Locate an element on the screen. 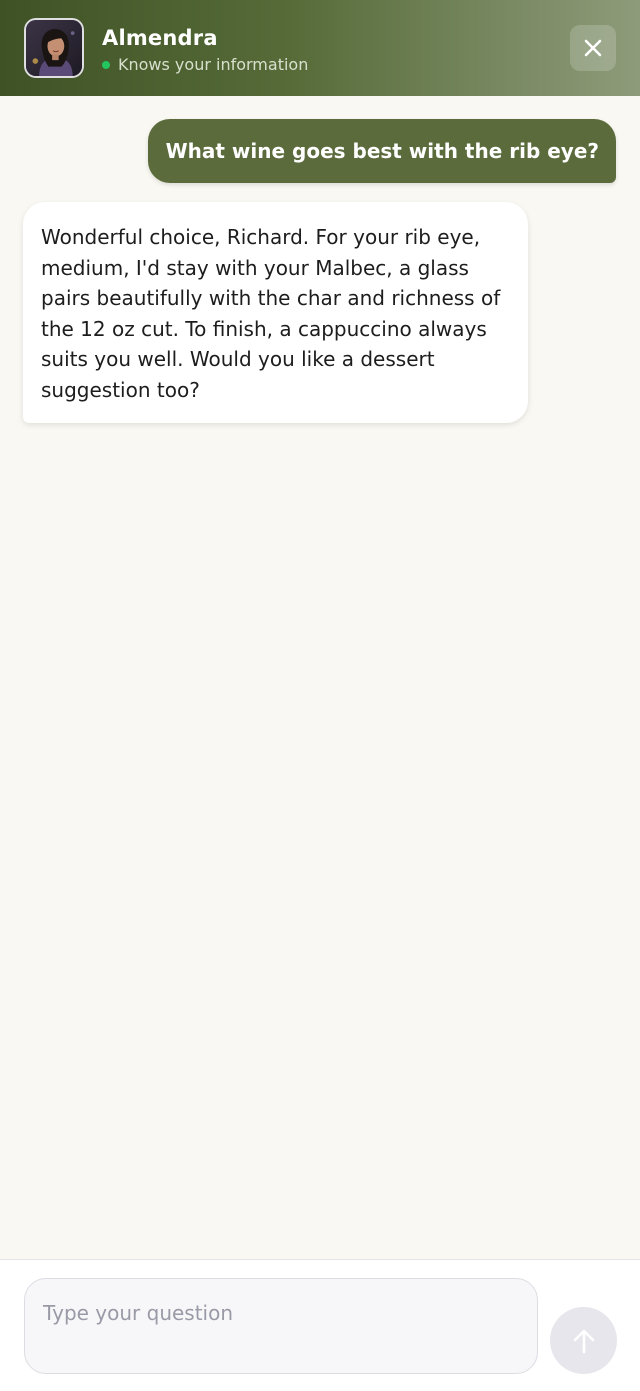  composer is located at coordinates (320, 1325).